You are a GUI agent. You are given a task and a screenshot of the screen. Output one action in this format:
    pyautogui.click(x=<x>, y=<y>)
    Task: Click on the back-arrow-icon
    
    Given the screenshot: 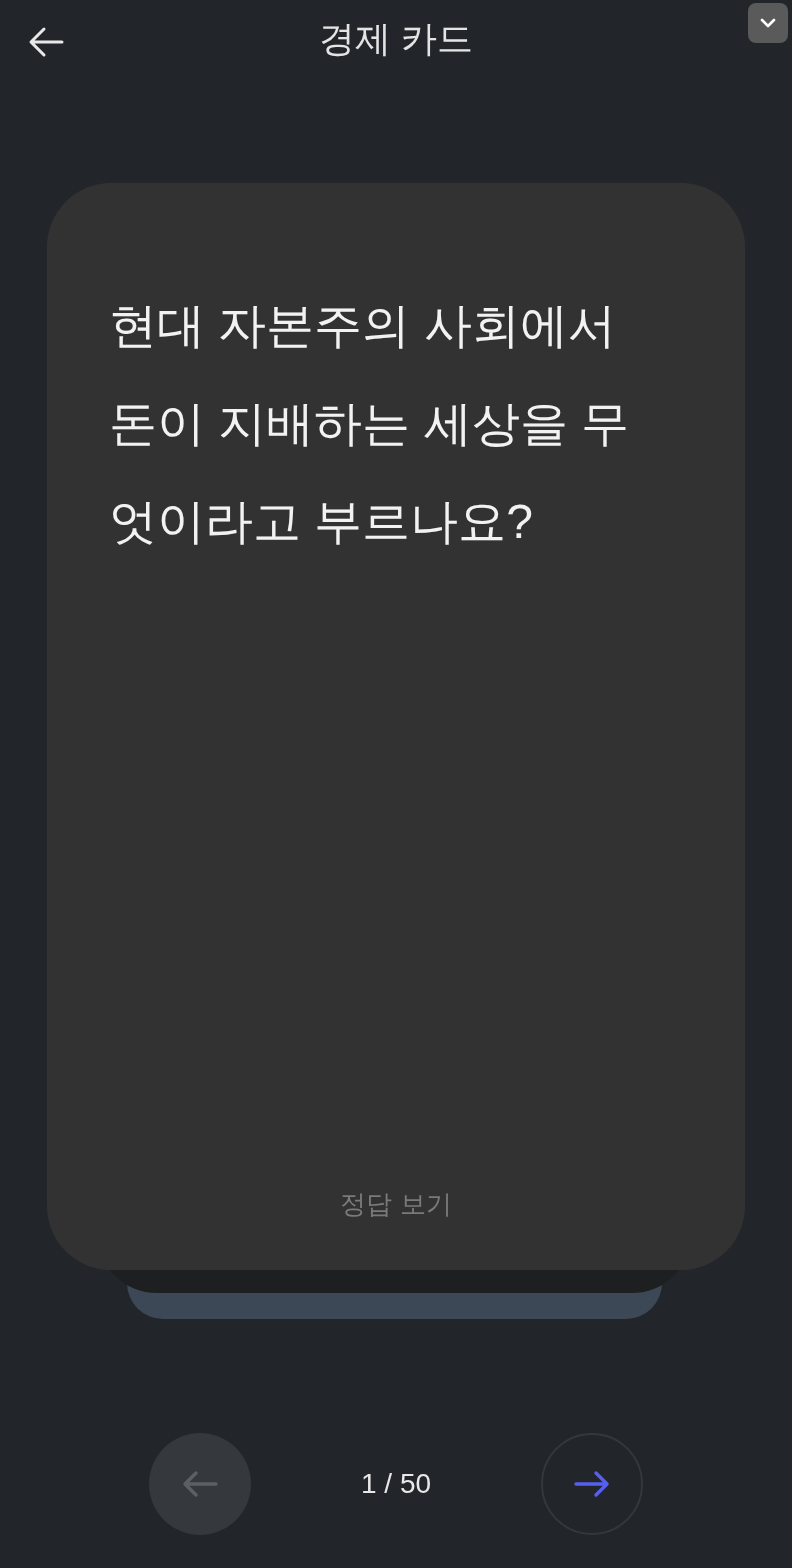 What is the action you would take?
    pyautogui.click(x=46, y=42)
    